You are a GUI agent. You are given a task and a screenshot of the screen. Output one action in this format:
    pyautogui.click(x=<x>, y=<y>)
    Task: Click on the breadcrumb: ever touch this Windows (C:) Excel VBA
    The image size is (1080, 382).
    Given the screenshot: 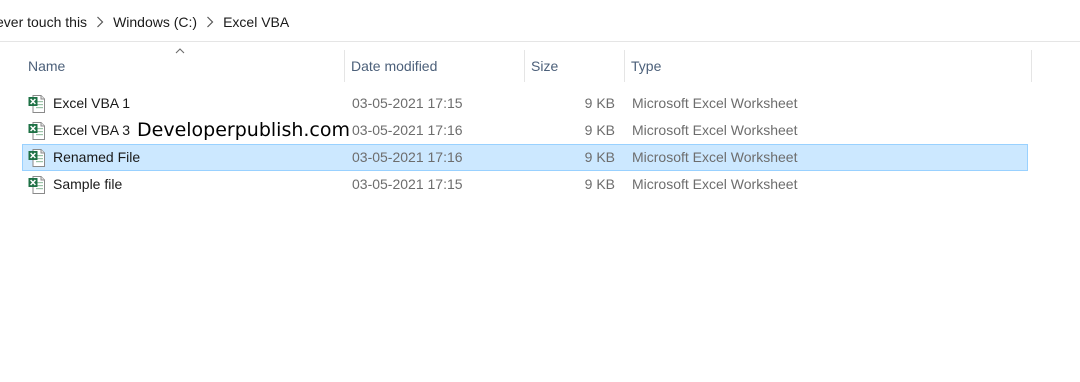 What is the action you would take?
    pyautogui.click(x=540, y=22)
    